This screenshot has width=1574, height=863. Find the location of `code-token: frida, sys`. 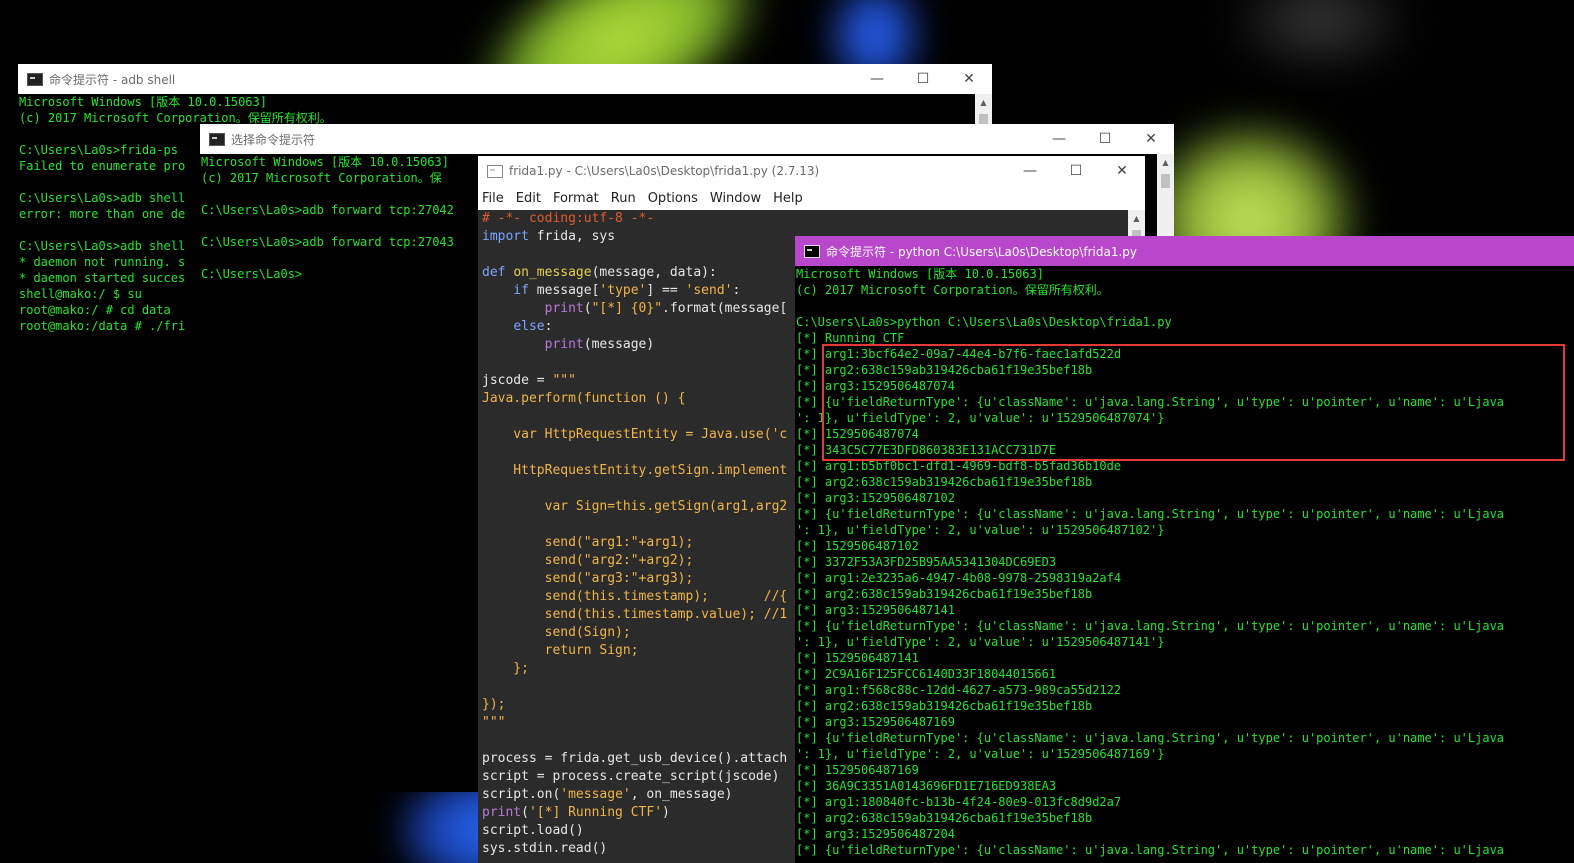

code-token: frida, sys is located at coordinates (572, 236).